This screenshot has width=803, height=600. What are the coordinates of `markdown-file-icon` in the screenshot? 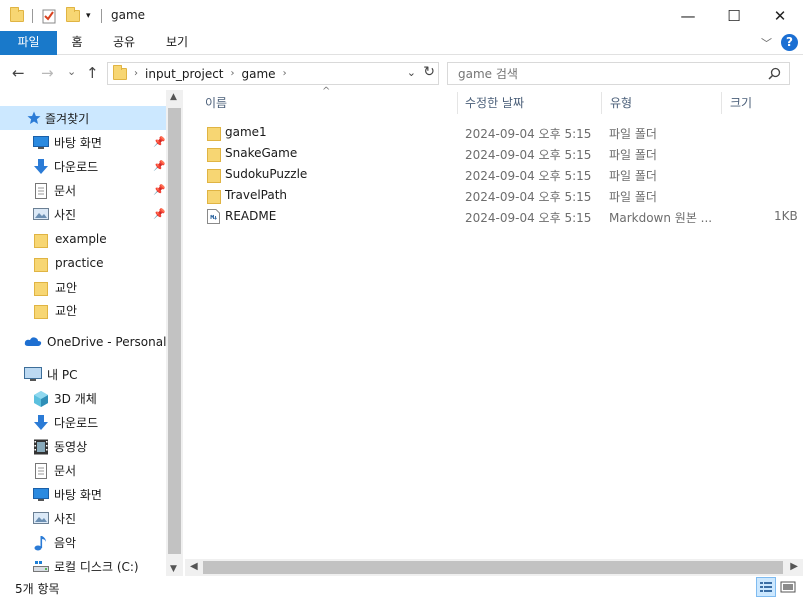 It's located at (213, 218).